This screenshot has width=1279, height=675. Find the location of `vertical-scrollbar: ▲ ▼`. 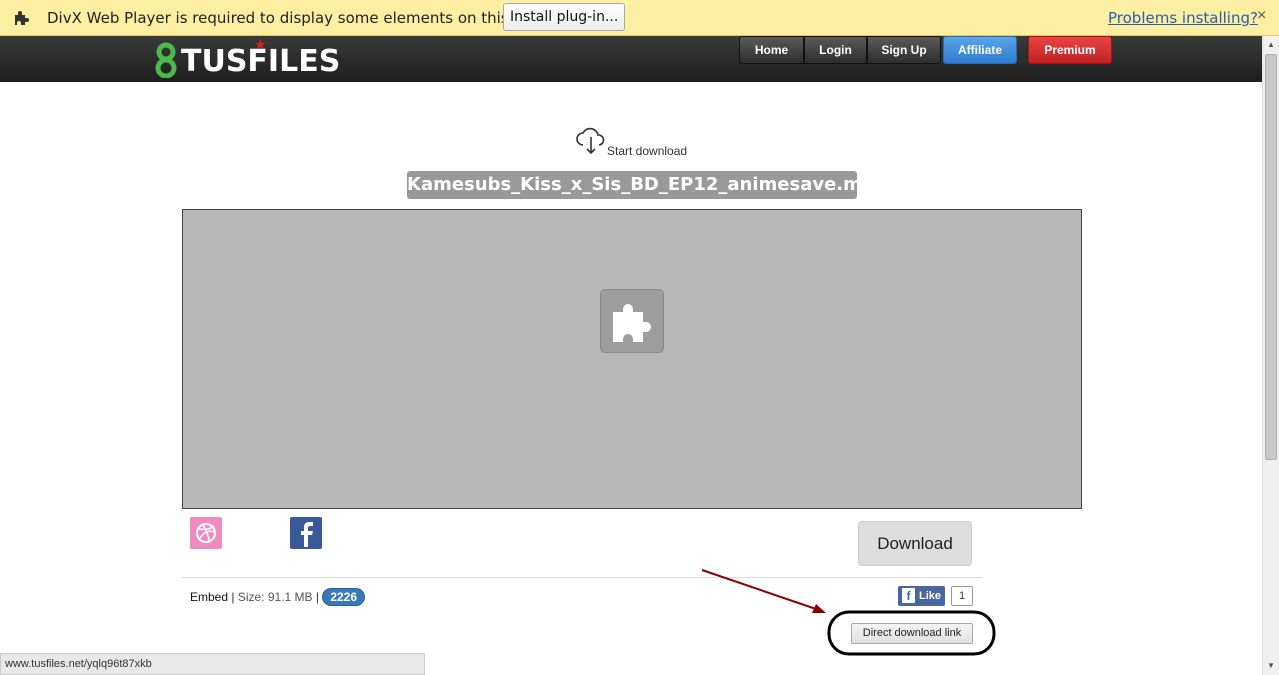

vertical-scrollbar: ▲ ▼ is located at coordinates (1270, 355).